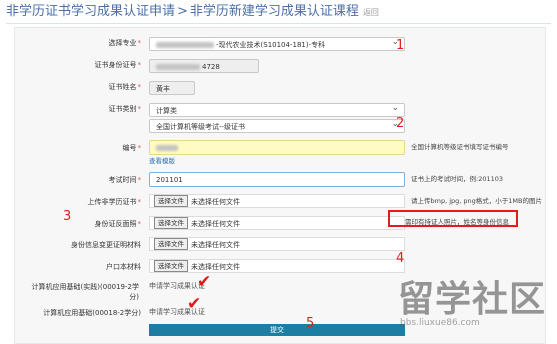 The width and height of the screenshot is (557, 344). Describe the element at coordinates (132, 148) in the screenshot. I see `number-label: 编号*` at that location.